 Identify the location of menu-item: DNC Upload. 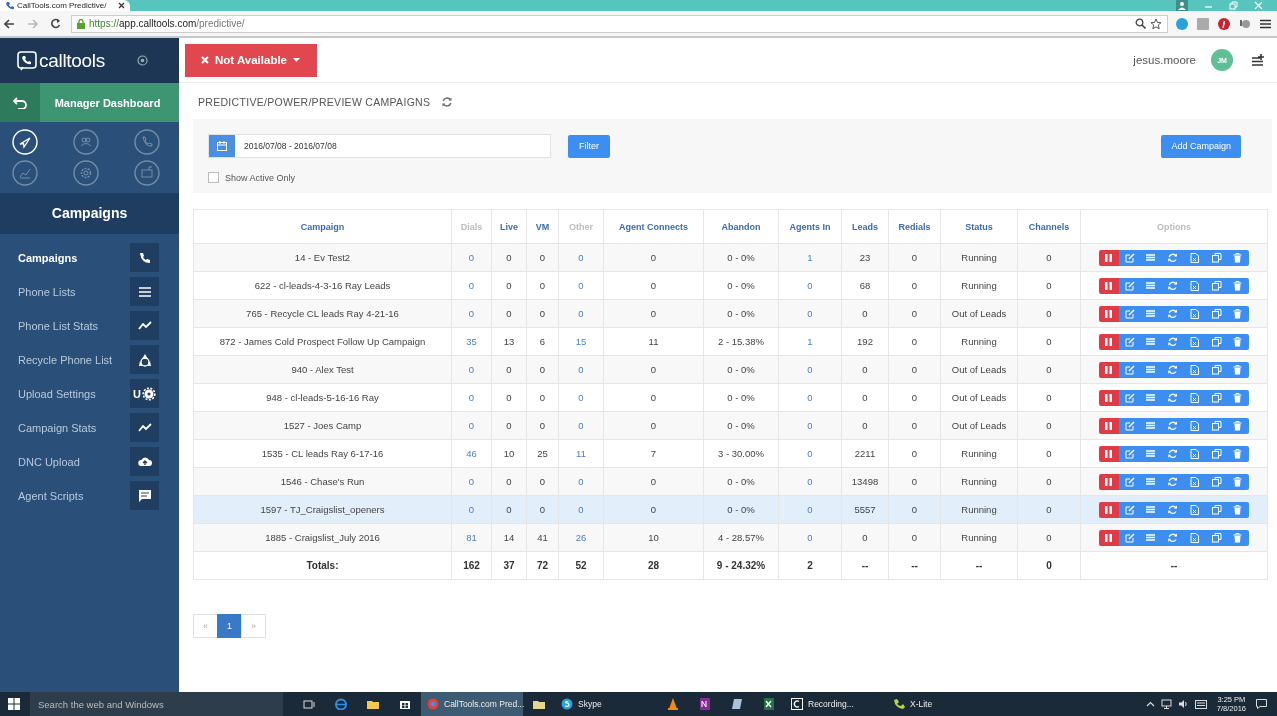
(49, 461).